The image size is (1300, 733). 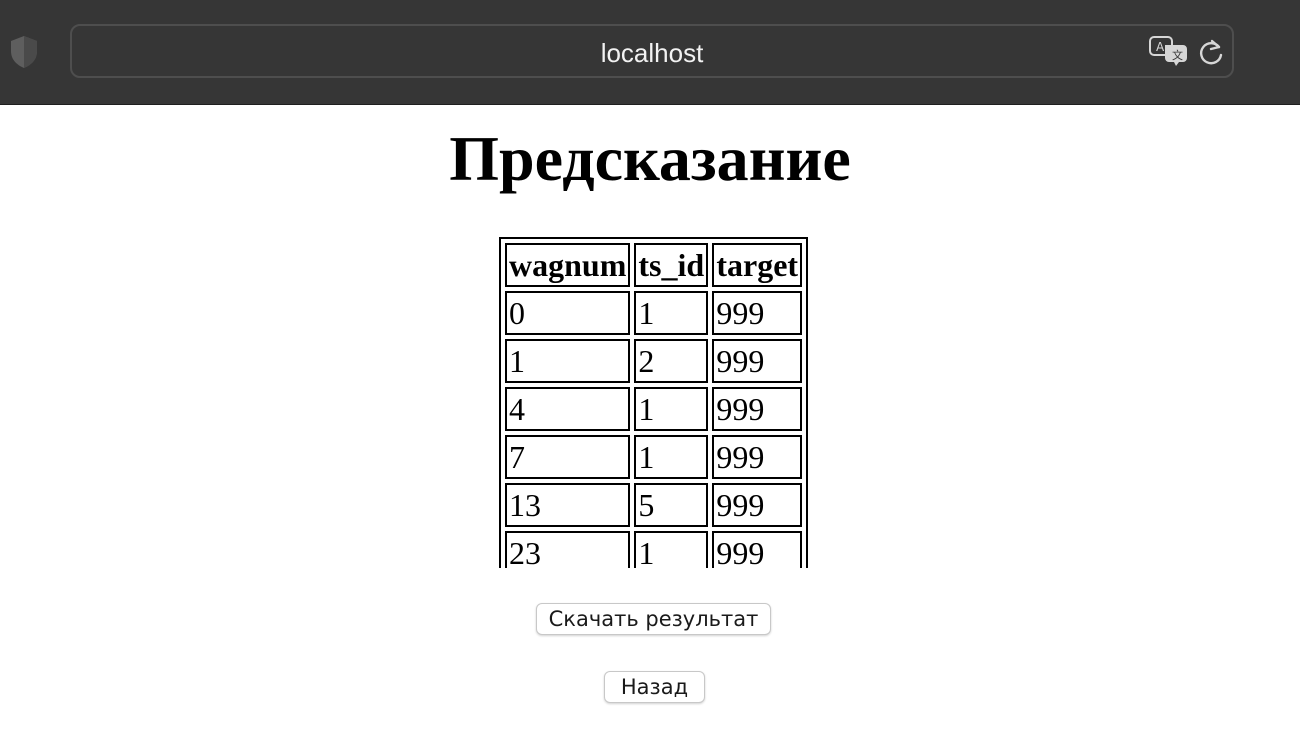 What do you see at coordinates (24, 52) in the screenshot?
I see `shield-icon` at bounding box center [24, 52].